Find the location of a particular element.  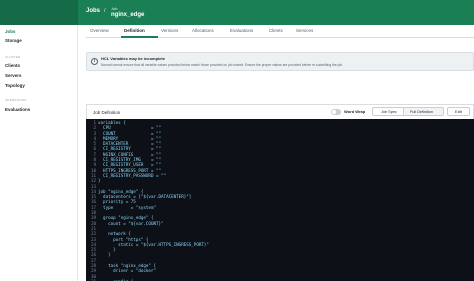

word-wrap-toggle is located at coordinates (336, 112).